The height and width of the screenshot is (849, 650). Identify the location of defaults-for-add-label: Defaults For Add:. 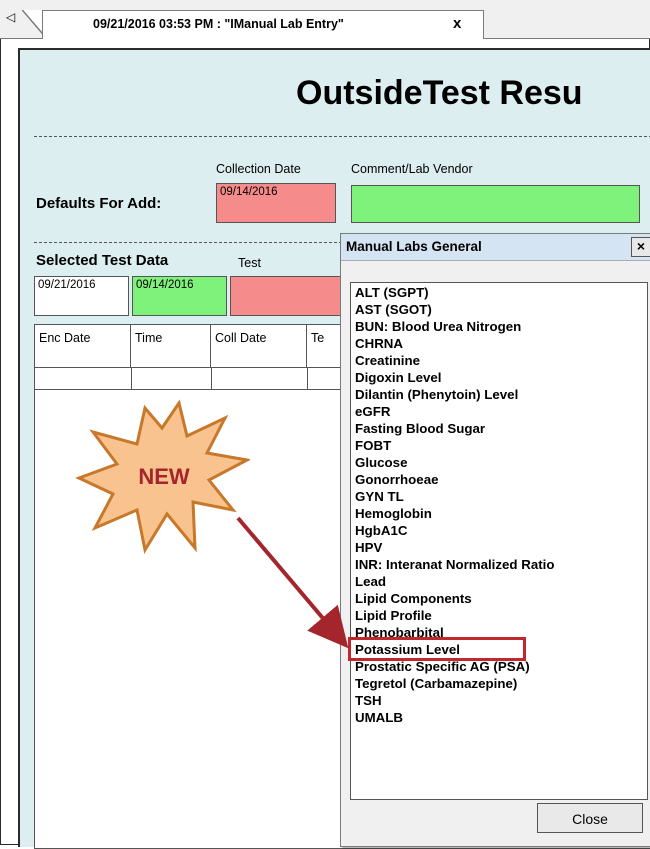
(99, 203).